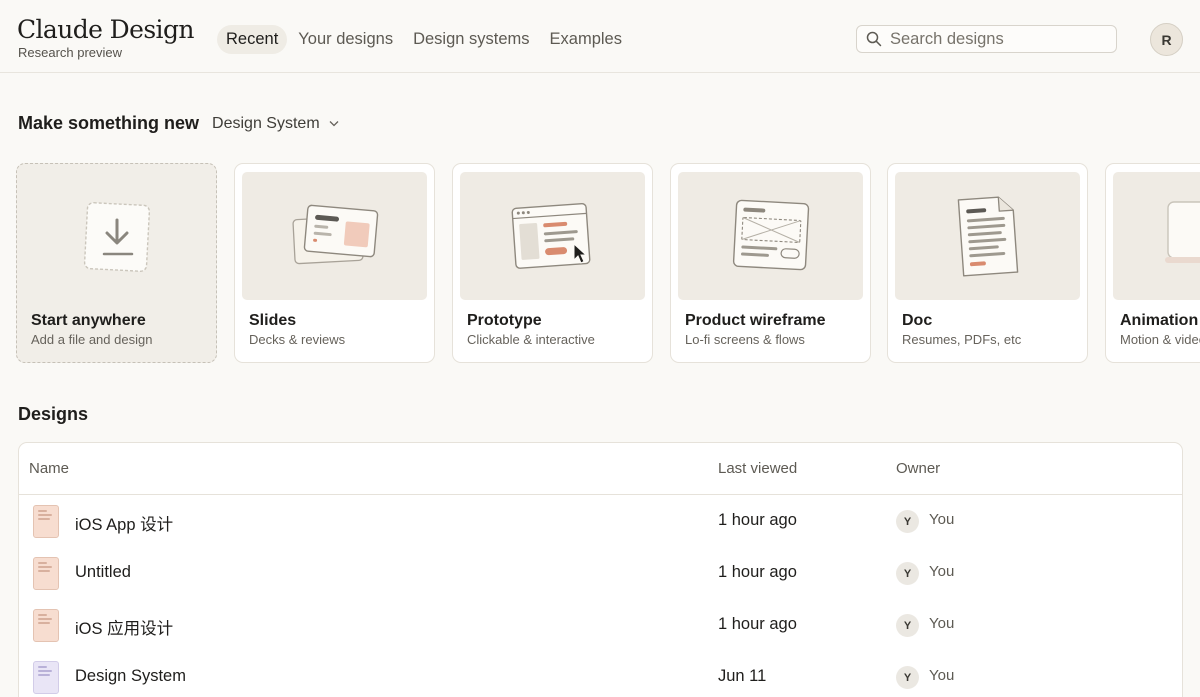 The height and width of the screenshot is (697, 1200). I want to click on column-header-owner: Owner, so click(918, 468).